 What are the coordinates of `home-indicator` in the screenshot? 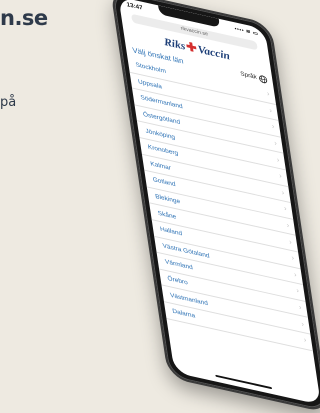 It's located at (244, 382).